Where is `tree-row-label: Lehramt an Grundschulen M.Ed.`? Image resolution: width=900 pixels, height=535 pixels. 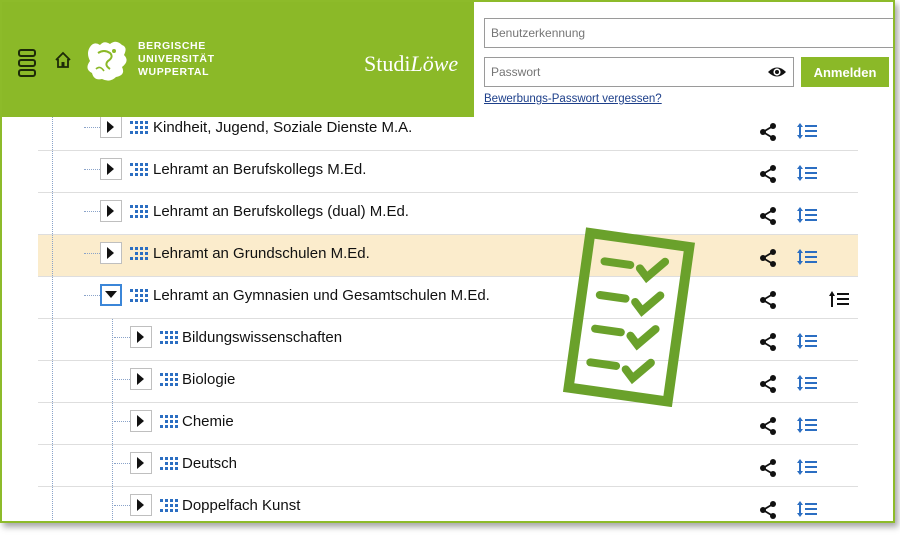 tree-row-label: Lehramt an Grundschulen M.Ed. is located at coordinates (261, 253).